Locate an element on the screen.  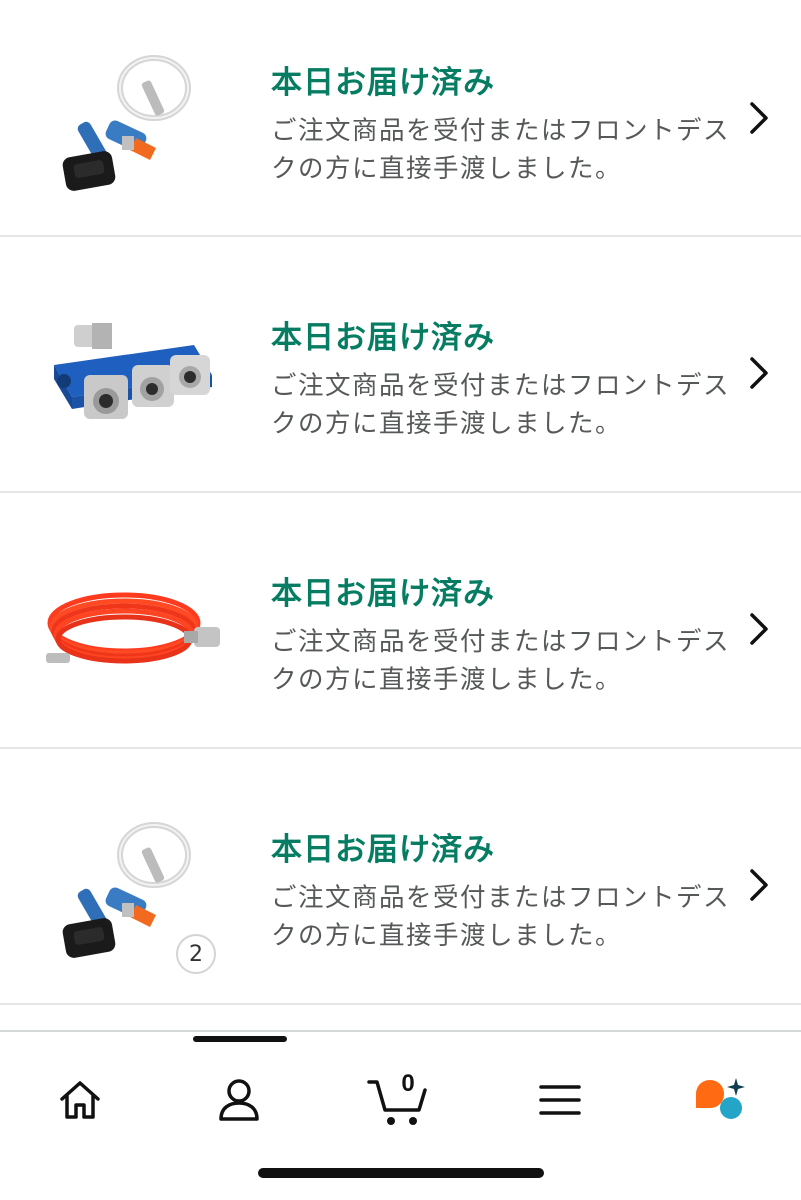
cart-icon-wrap: 0 is located at coordinates (399, 1099).